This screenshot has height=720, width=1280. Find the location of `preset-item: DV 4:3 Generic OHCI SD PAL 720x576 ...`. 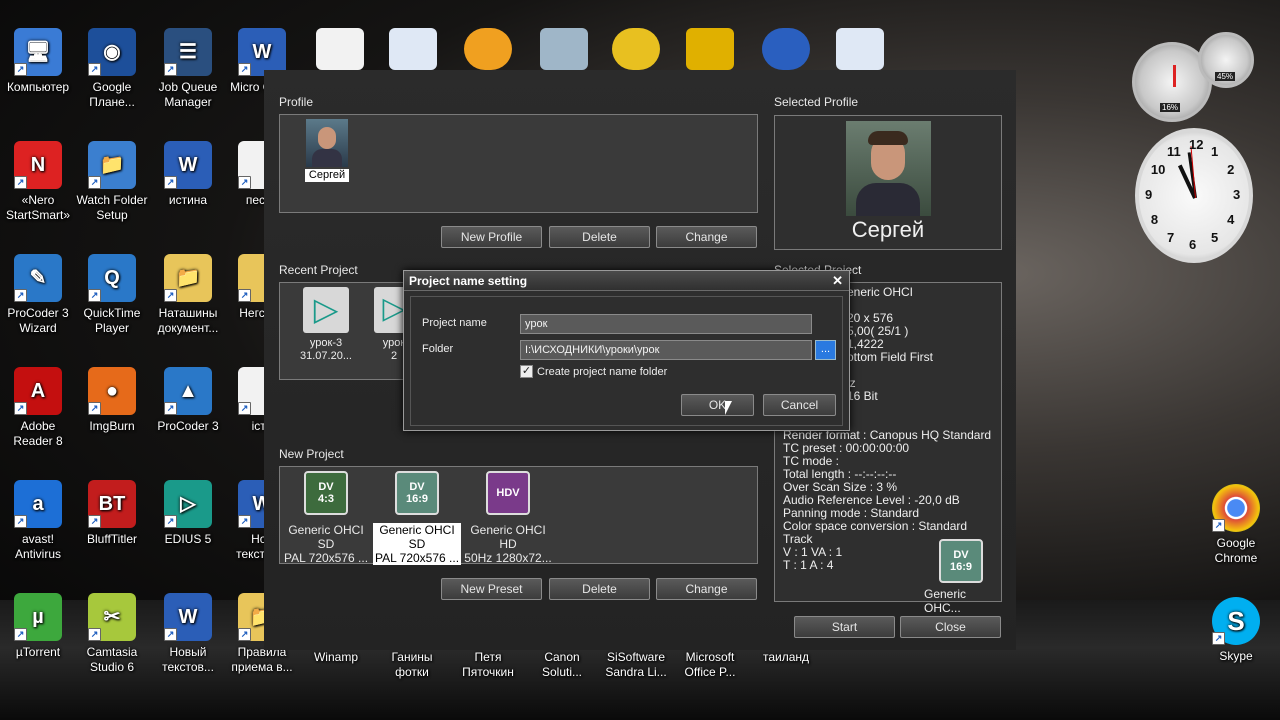

preset-item: DV 4:3 Generic OHCI SD PAL 720x576 ... is located at coordinates (326, 518).